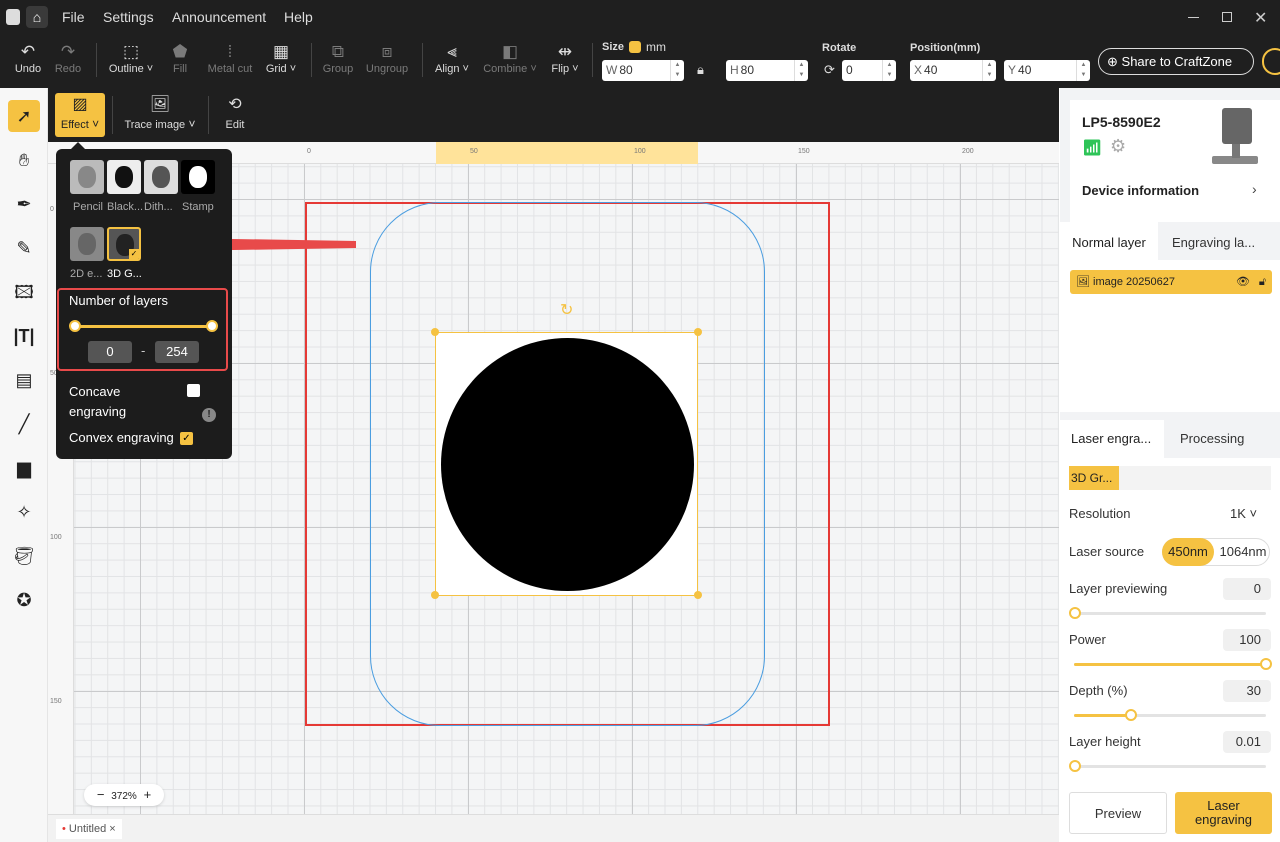 The image size is (1280, 842). I want to click on resolution-select: 1K ˅, so click(1243, 513).